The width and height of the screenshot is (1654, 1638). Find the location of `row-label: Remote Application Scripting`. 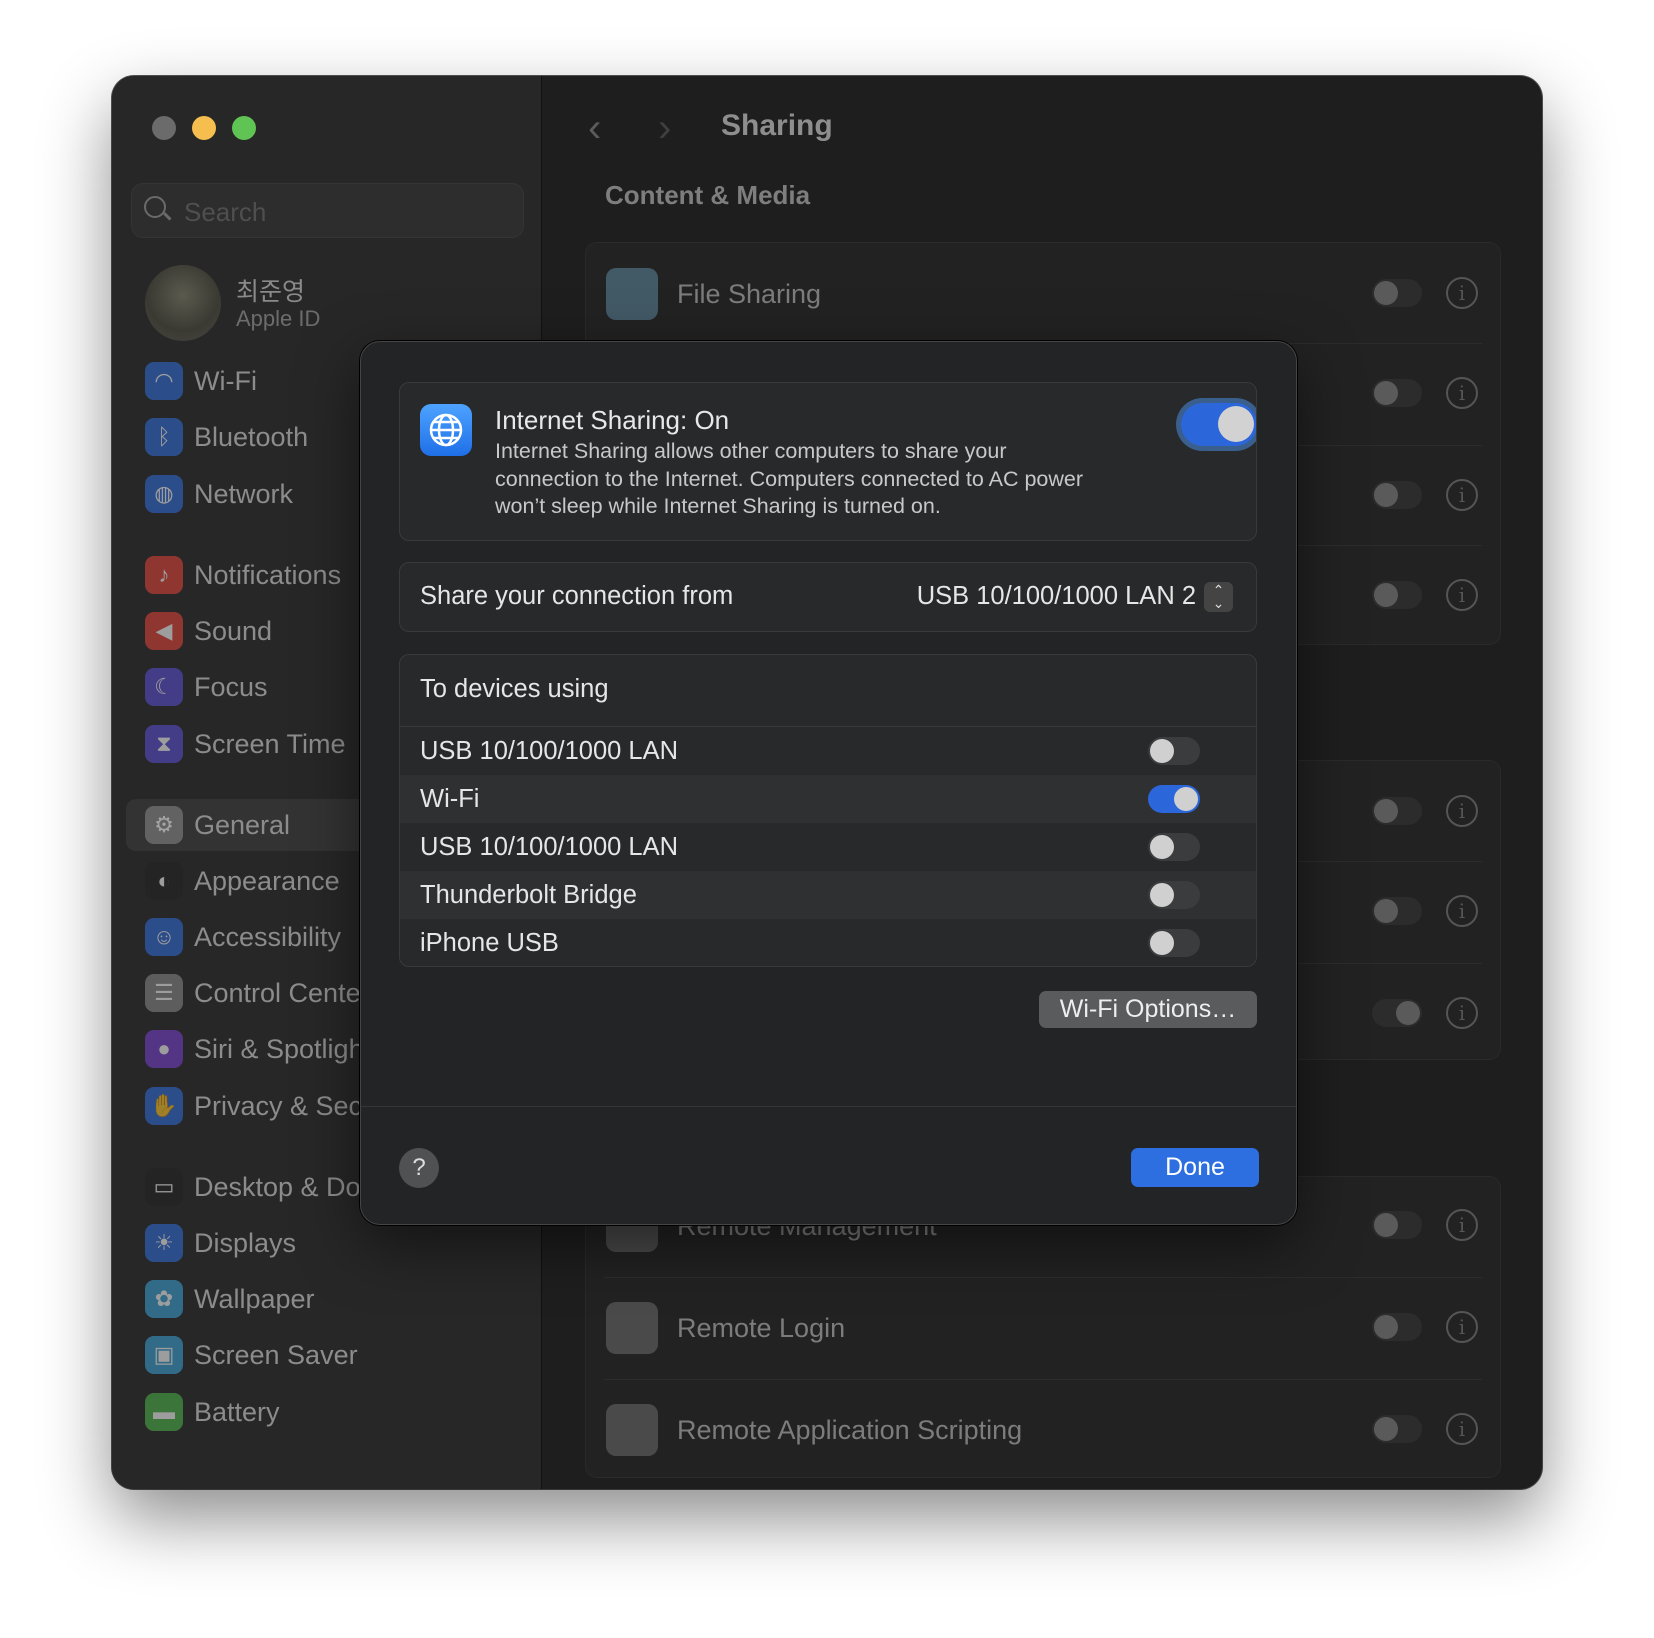

row-label: Remote Application Scripting is located at coordinates (850, 1430).